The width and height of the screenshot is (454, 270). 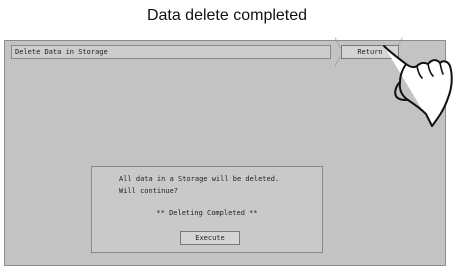 What do you see at coordinates (149, 191) in the screenshot?
I see `dialog-message-line2: Will continue?` at bounding box center [149, 191].